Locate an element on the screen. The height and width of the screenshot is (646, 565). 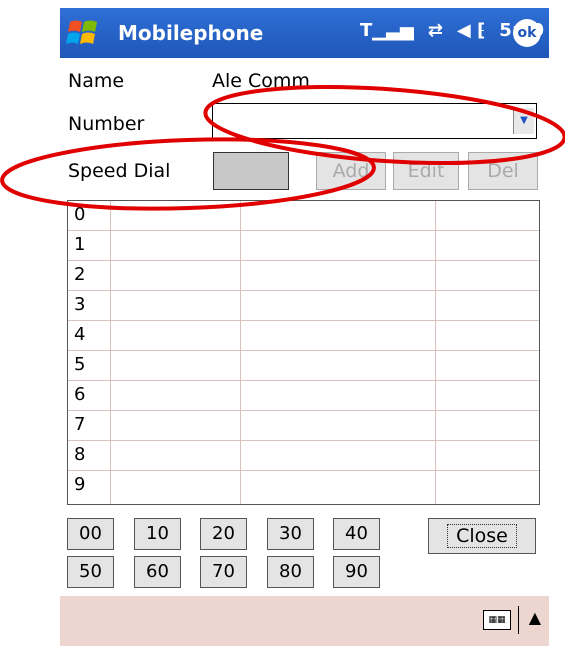
slot-number: 6 is located at coordinates (80, 394).